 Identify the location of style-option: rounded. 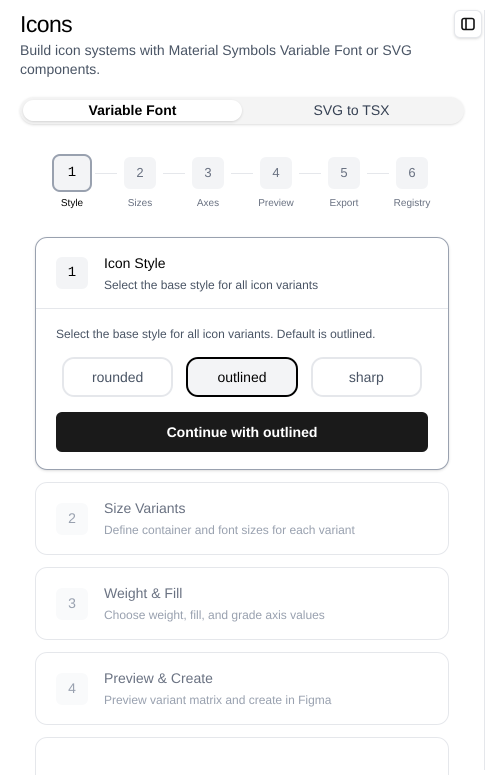
(118, 377).